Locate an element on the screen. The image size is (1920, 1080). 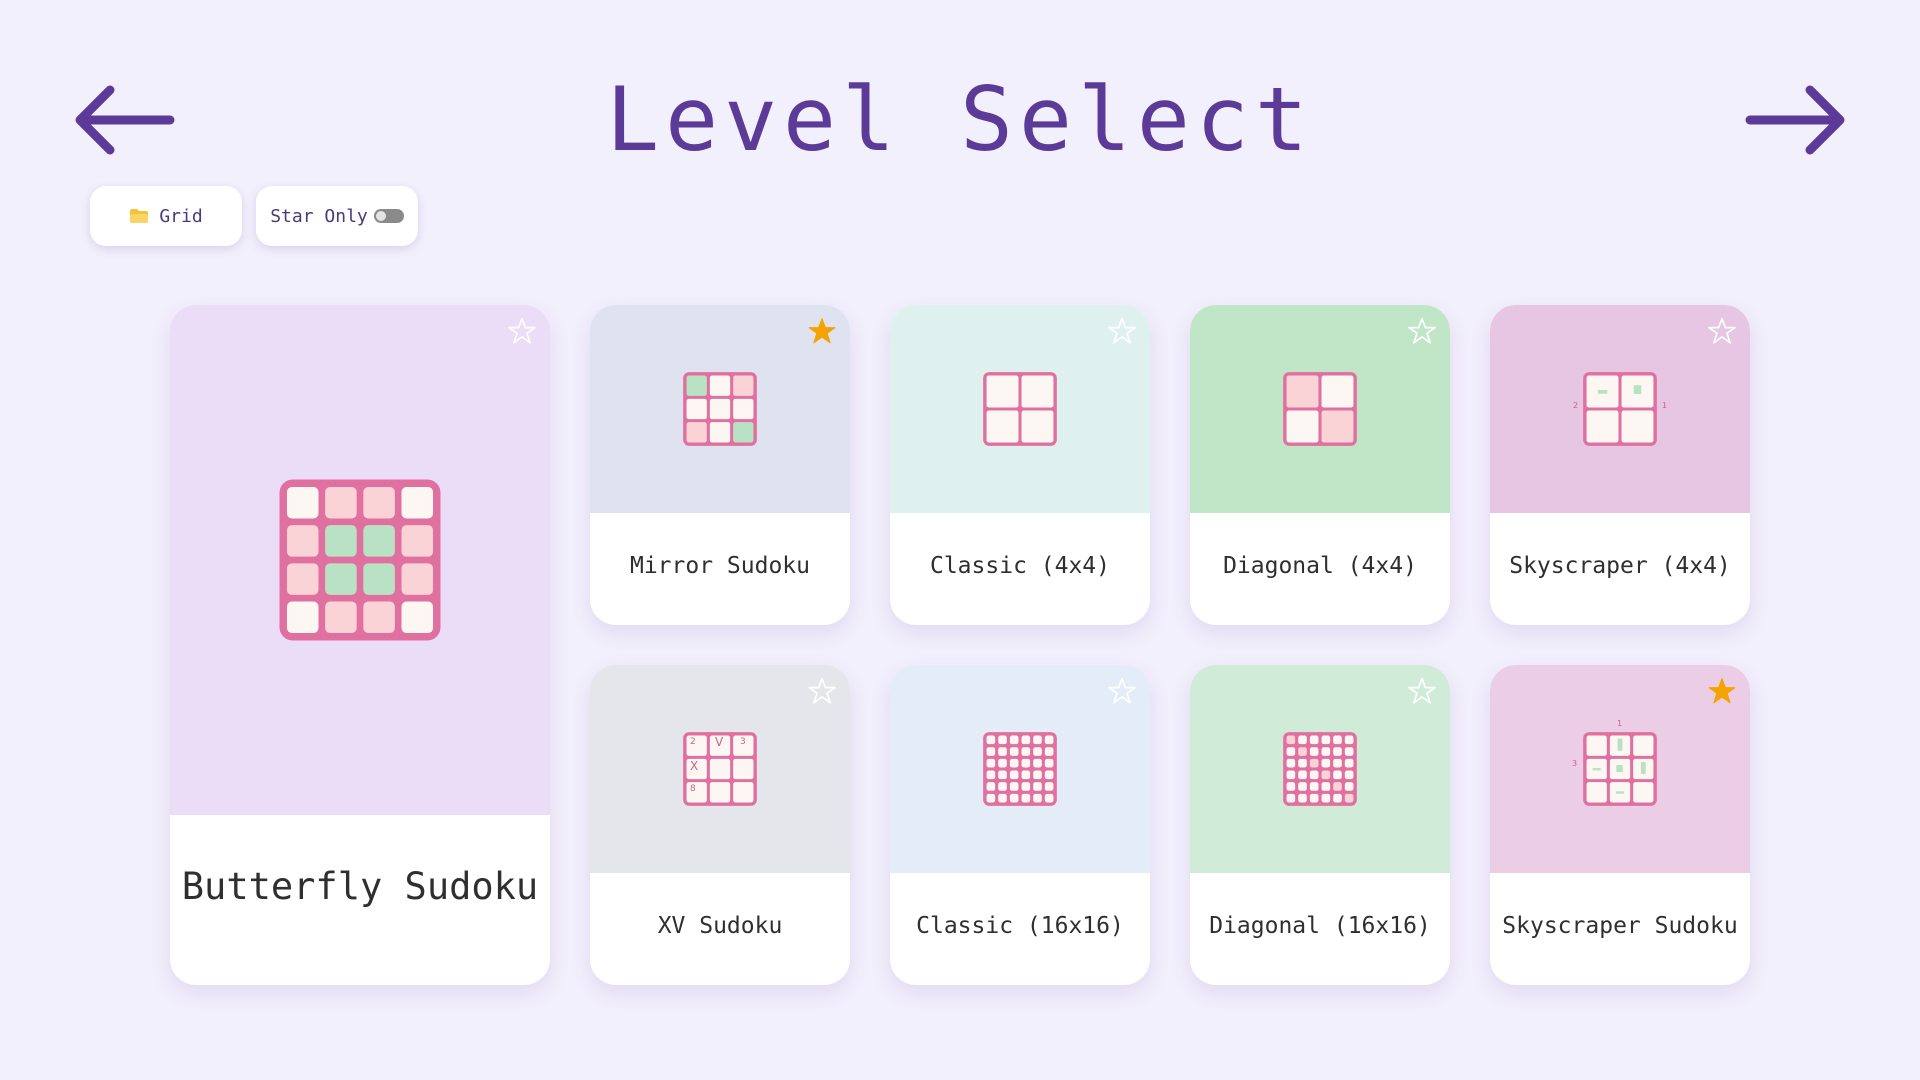
next-button is located at coordinates (1795, 120).